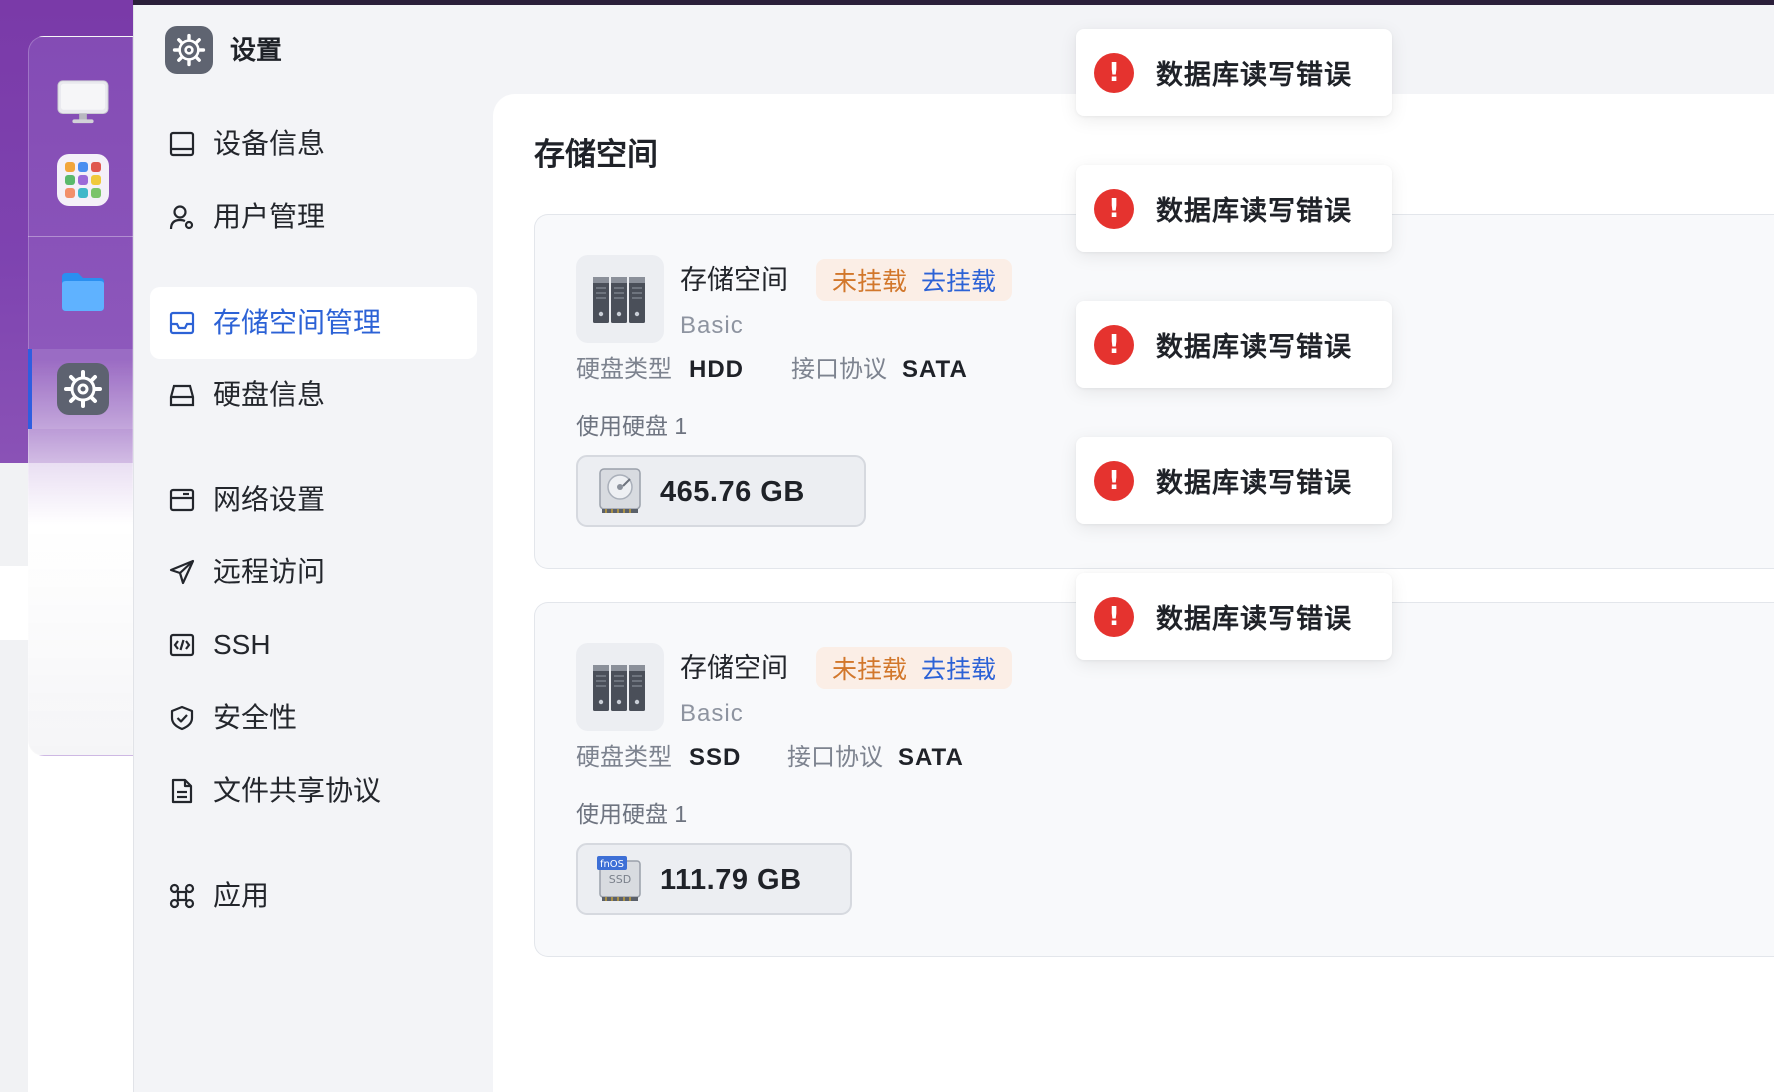 The height and width of the screenshot is (1092, 1774). I want to click on sidebar-item-label: 设备信息, so click(269, 143).